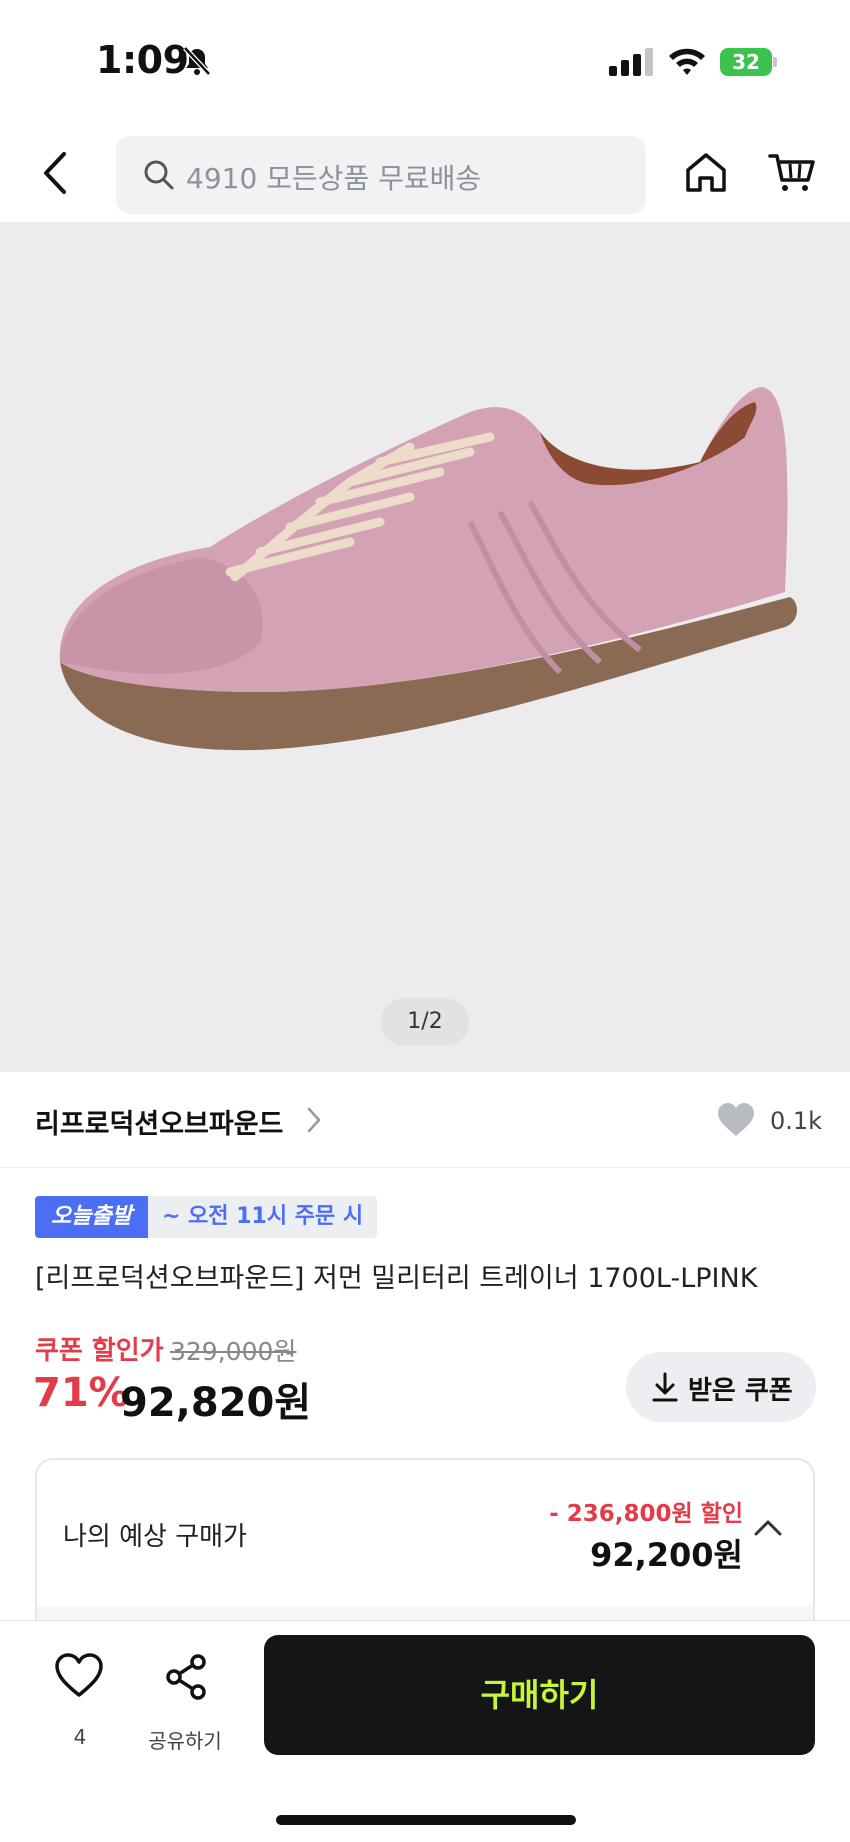 The height and width of the screenshot is (1842, 850). I want to click on chevron-up-icon, so click(768, 1528).